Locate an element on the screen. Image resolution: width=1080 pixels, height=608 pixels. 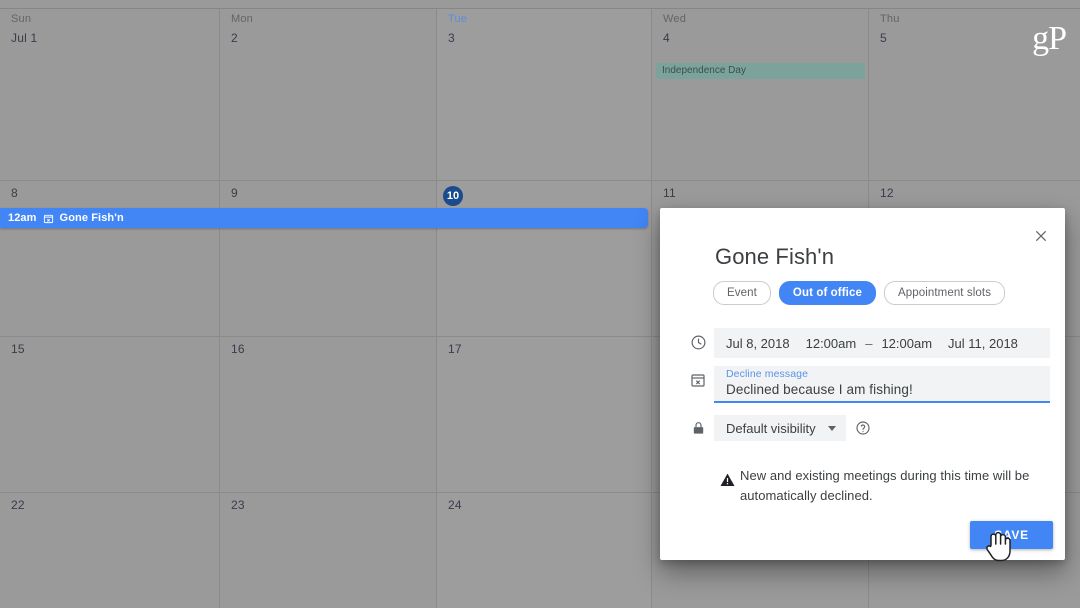
close-icon is located at coordinates (1041, 236).